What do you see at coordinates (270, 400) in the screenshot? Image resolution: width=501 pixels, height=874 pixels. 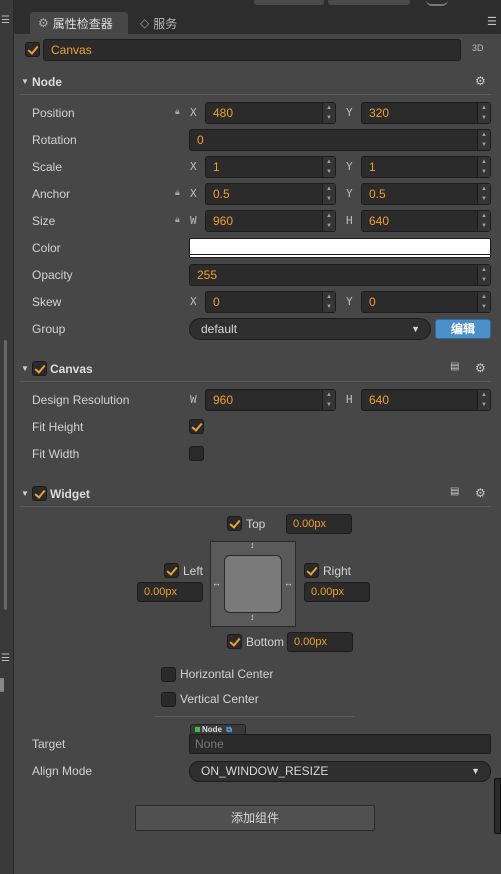 I see `design-resolution-w-input: 960 ▲ ▼` at bounding box center [270, 400].